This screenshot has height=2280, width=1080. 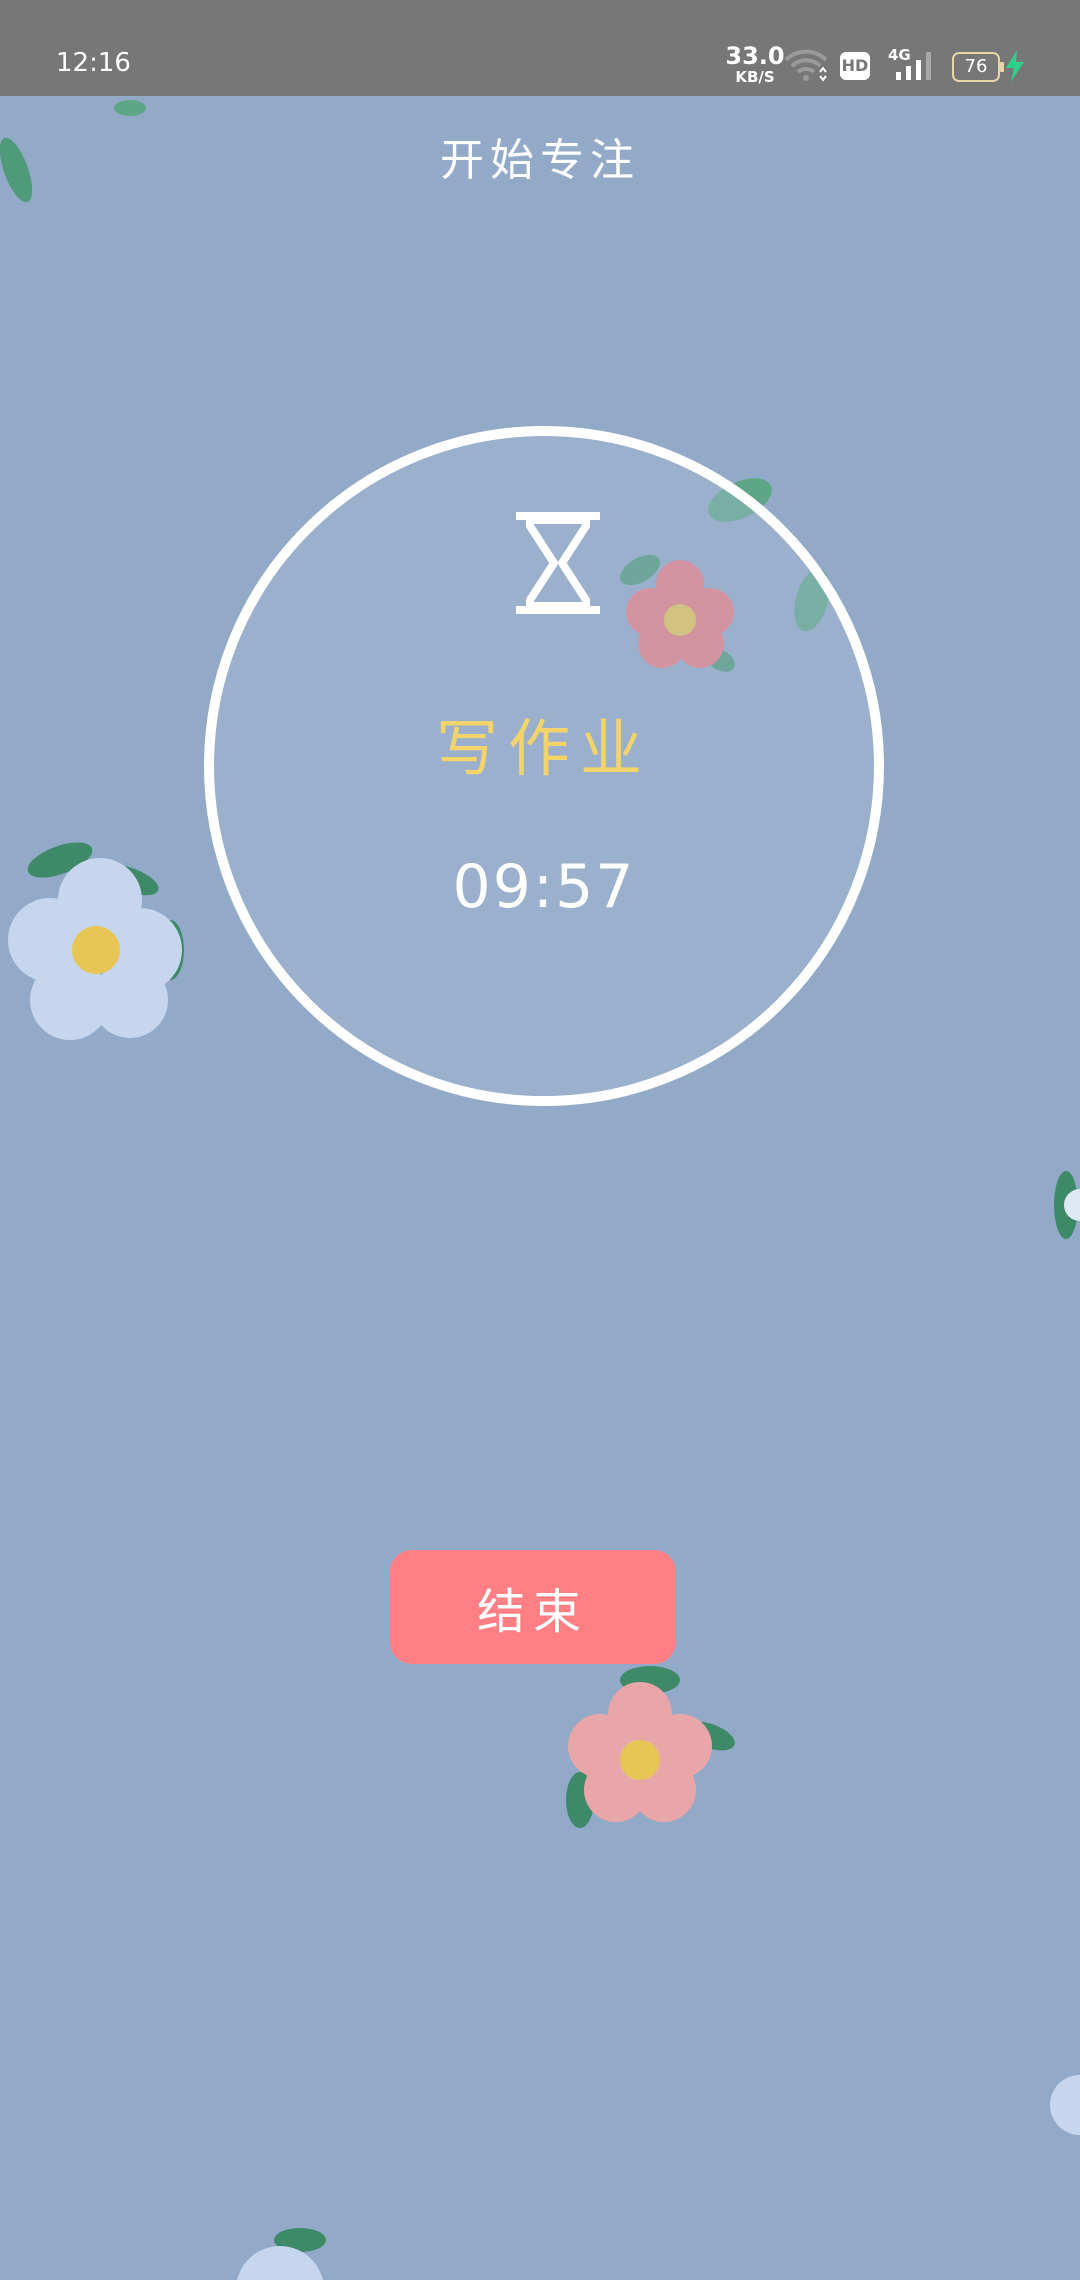 I want to click on signal-icon, so click(x=913, y=66).